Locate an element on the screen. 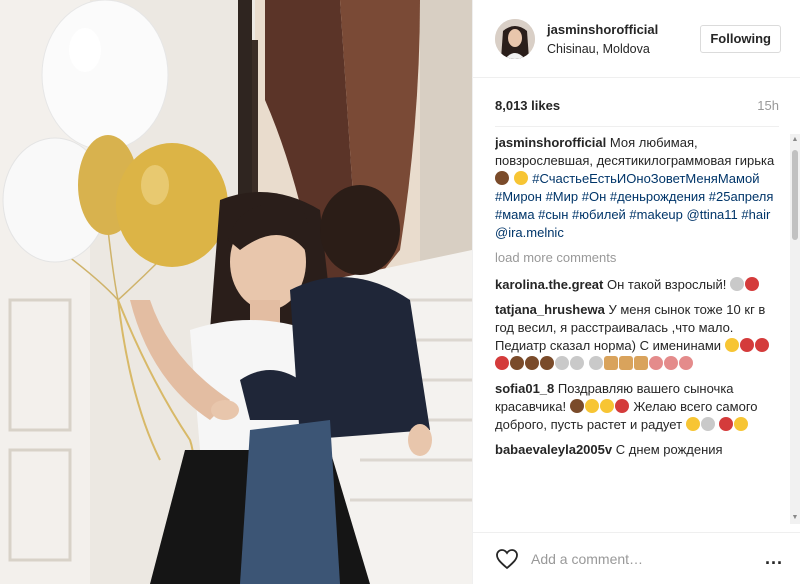  smile-emoji-icon is located at coordinates (731, 345).